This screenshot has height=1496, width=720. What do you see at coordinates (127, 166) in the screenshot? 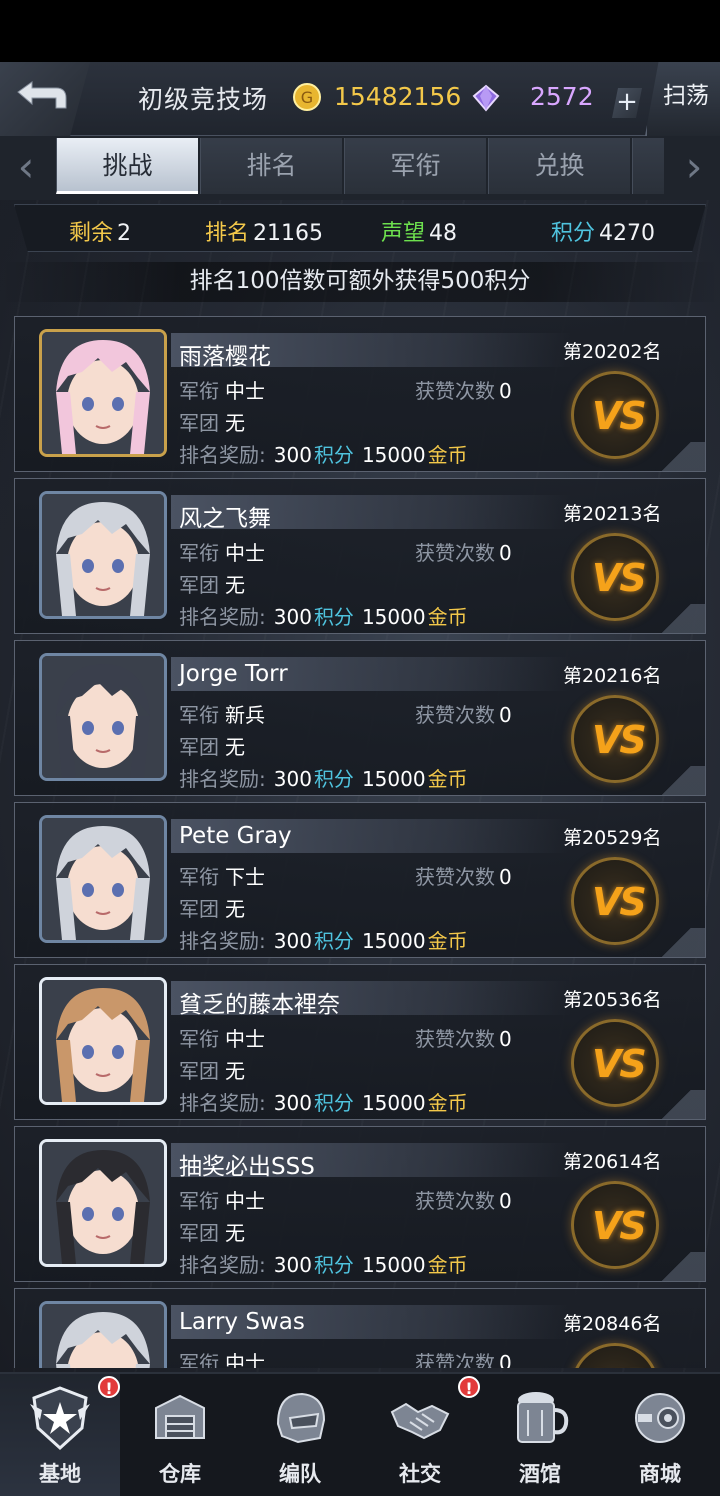
I see `tab-challenge: 挑战` at bounding box center [127, 166].